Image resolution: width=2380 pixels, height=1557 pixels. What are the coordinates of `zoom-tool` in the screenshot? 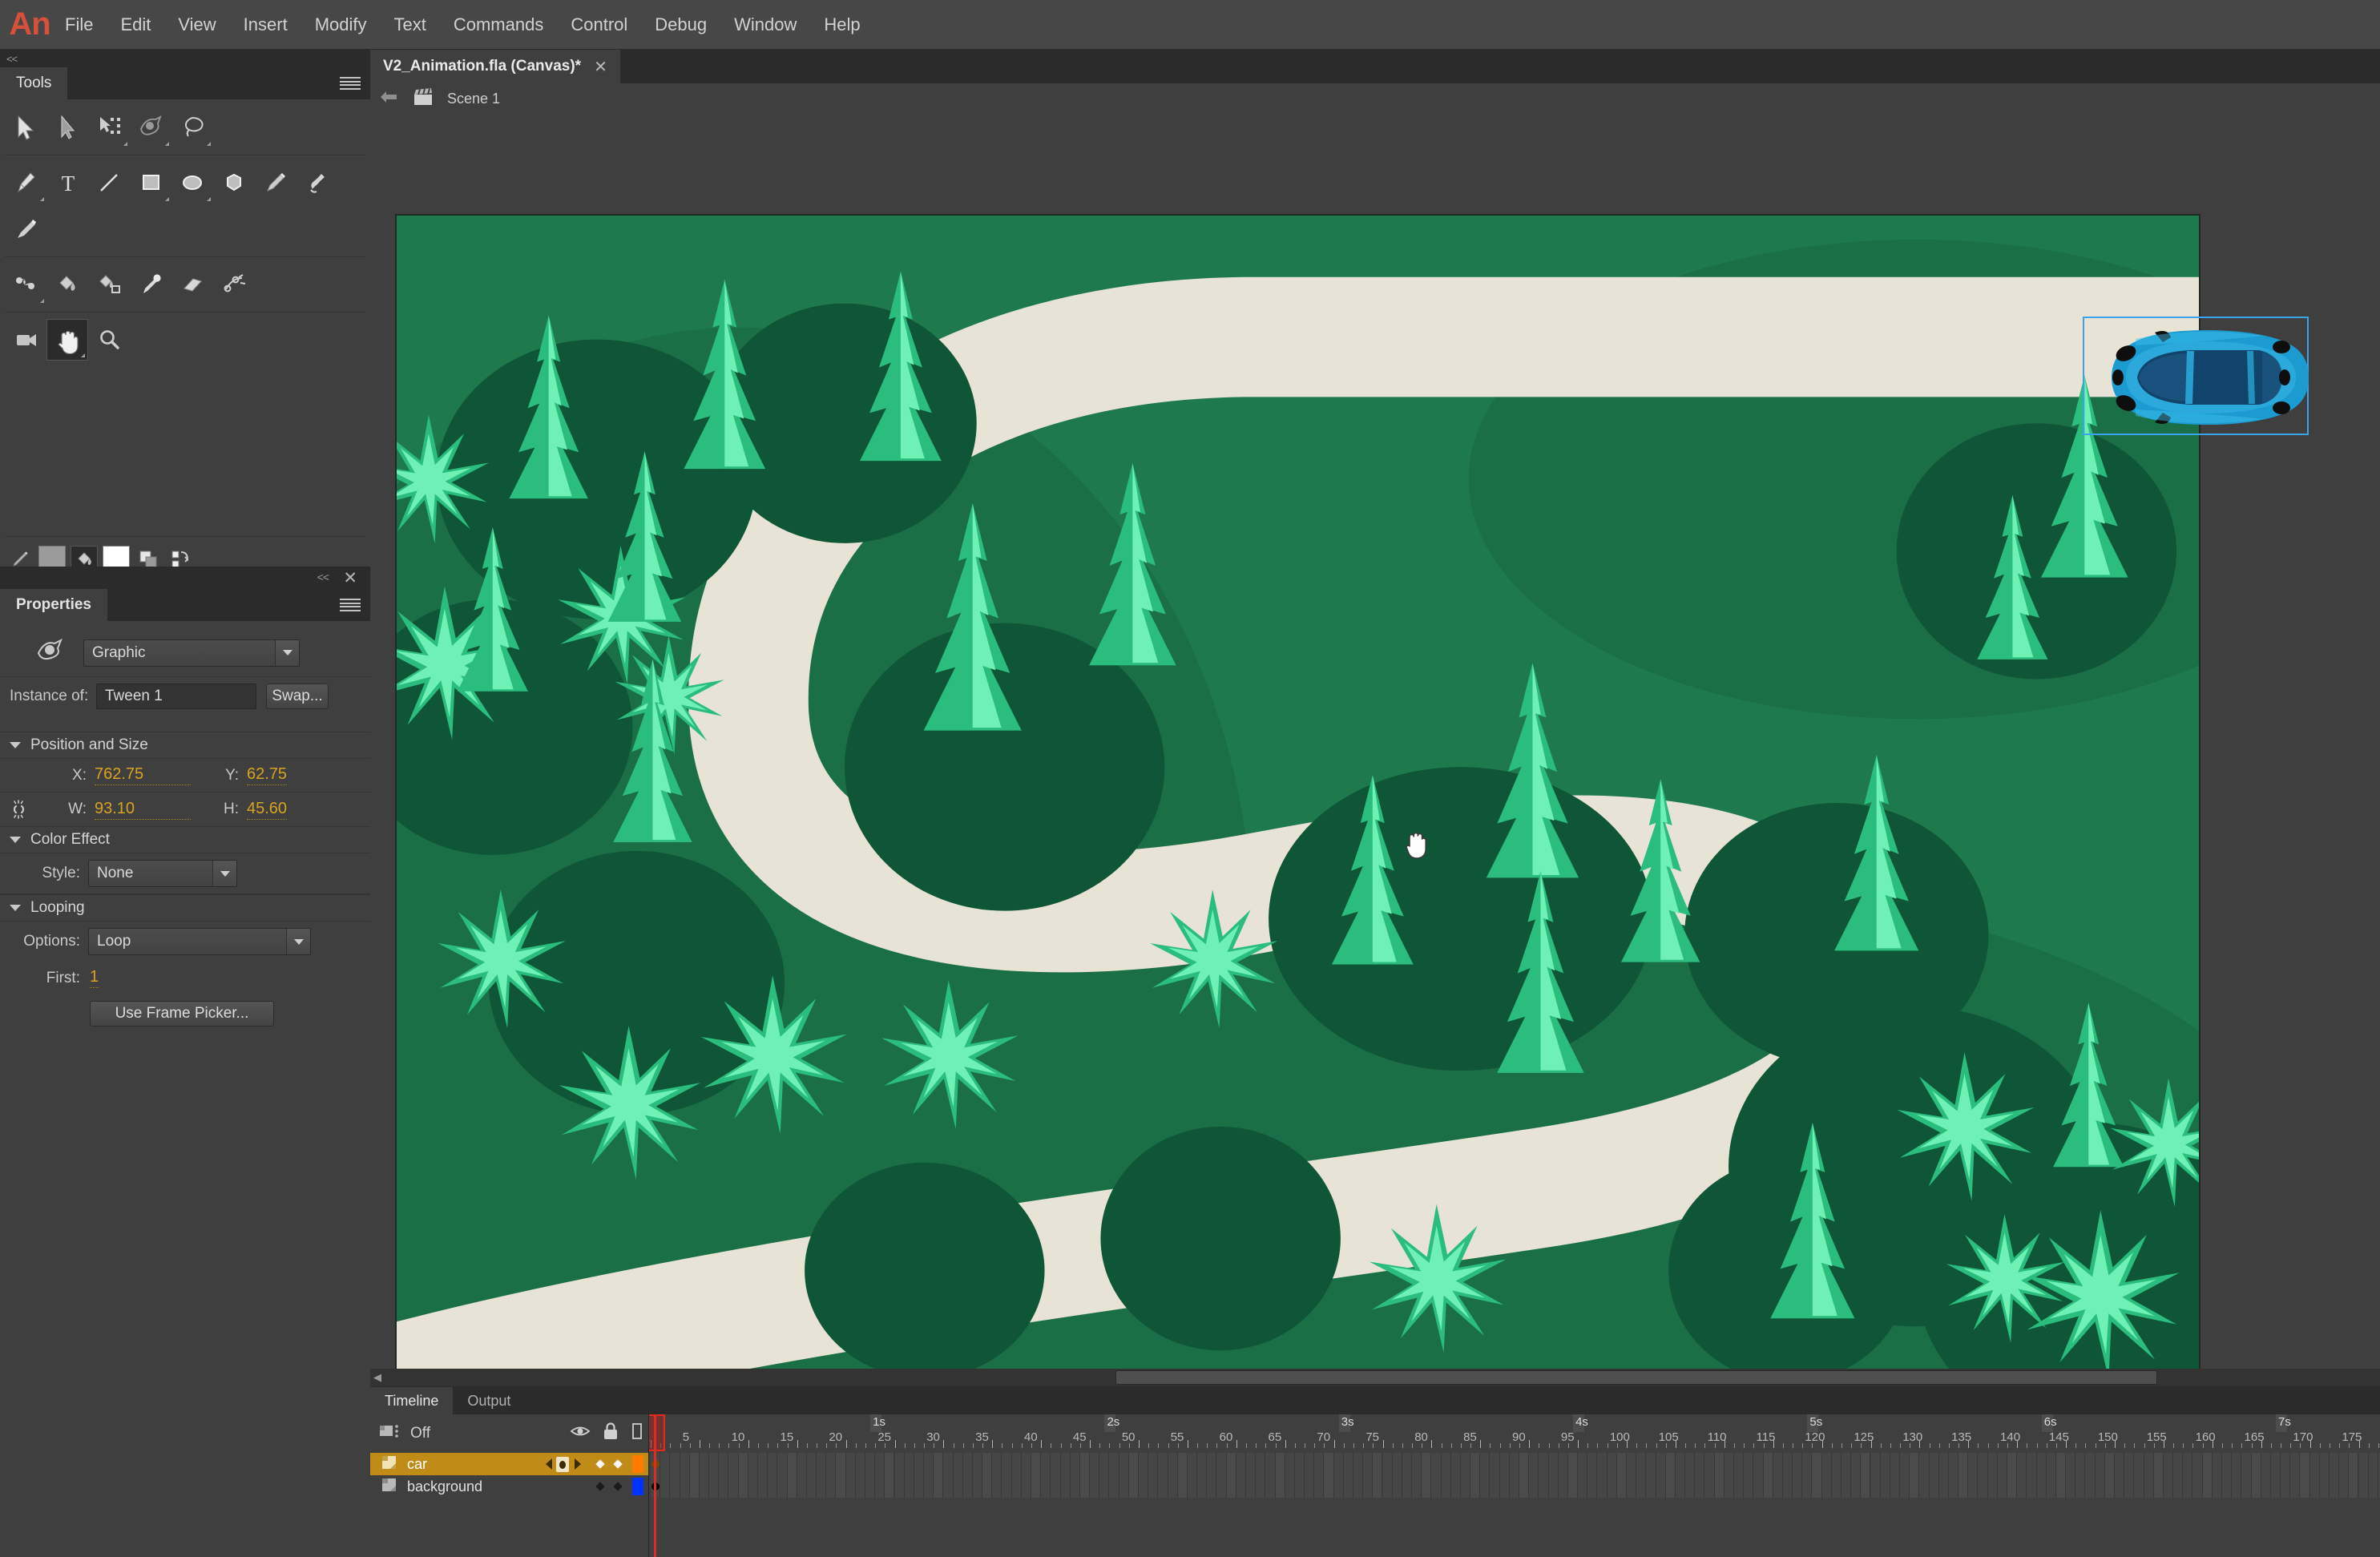 It's located at (109, 340).